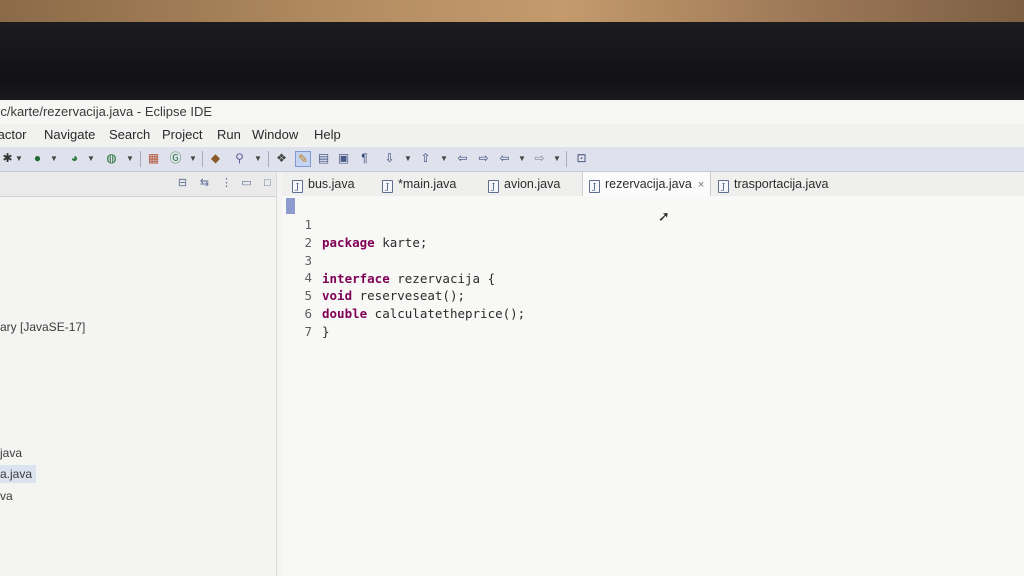  Describe the element at coordinates (323, 158) in the screenshot. I see `word-wrap-icon: ▤` at that location.